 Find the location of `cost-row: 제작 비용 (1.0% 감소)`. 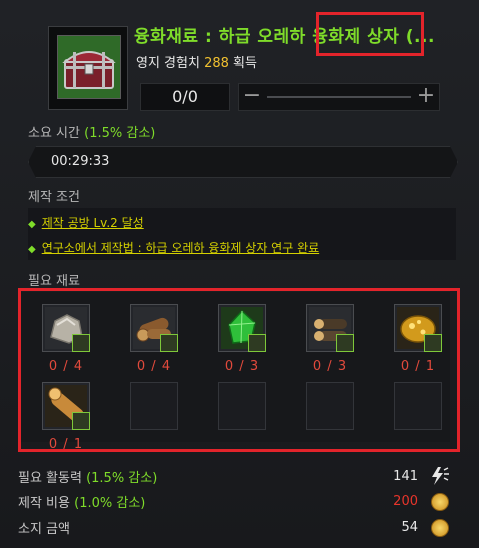

cost-row: 제작 비용 (1.0% 감소) is located at coordinates (81, 501).